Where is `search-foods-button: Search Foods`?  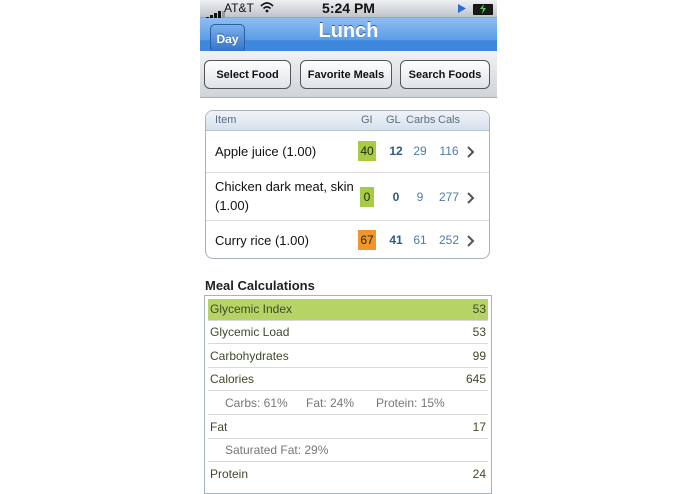 search-foods-button: Search Foods is located at coordinates (445, 74).